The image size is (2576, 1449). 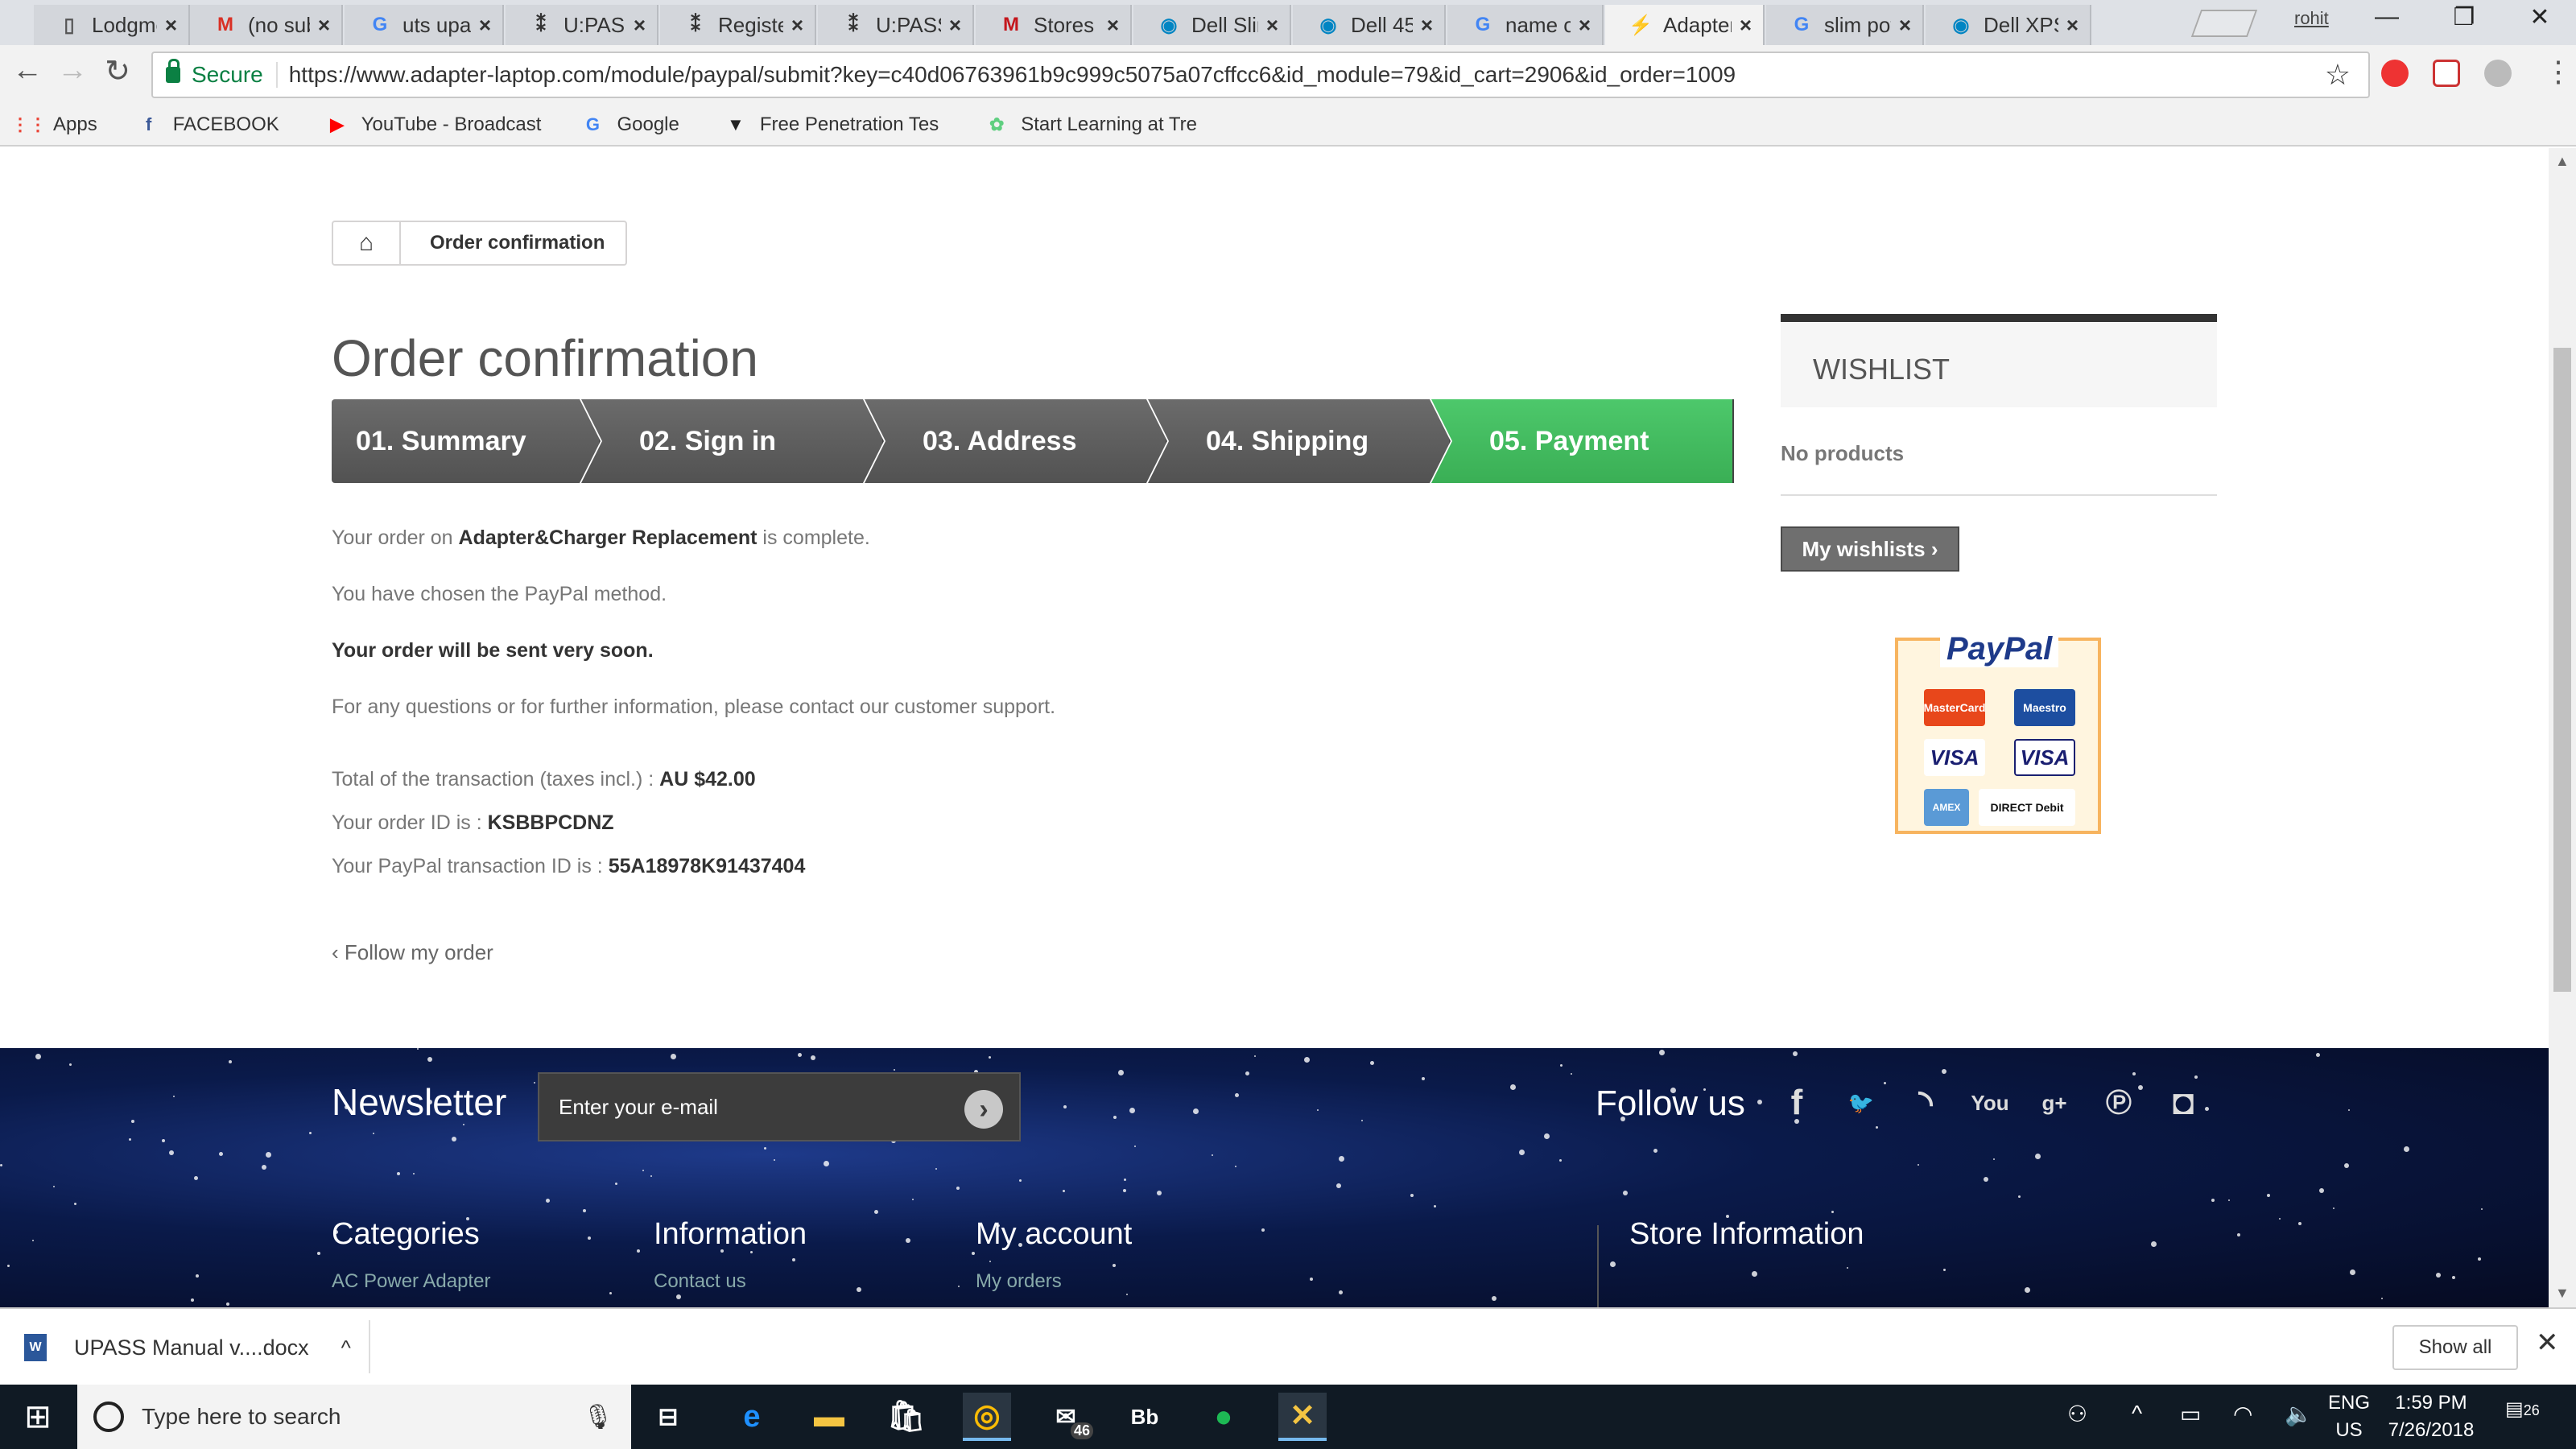 I want to click on new-tab-button, so click(x=2224, y=23).